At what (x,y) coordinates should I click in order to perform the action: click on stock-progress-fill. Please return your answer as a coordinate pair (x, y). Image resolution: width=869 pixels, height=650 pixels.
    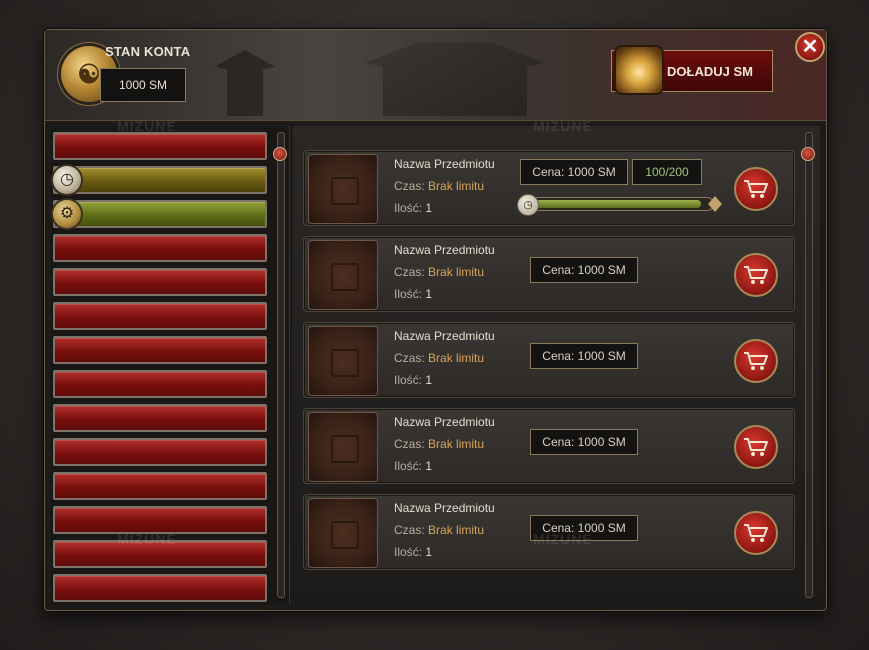
    Looking at the image, I should click on (616, 204).